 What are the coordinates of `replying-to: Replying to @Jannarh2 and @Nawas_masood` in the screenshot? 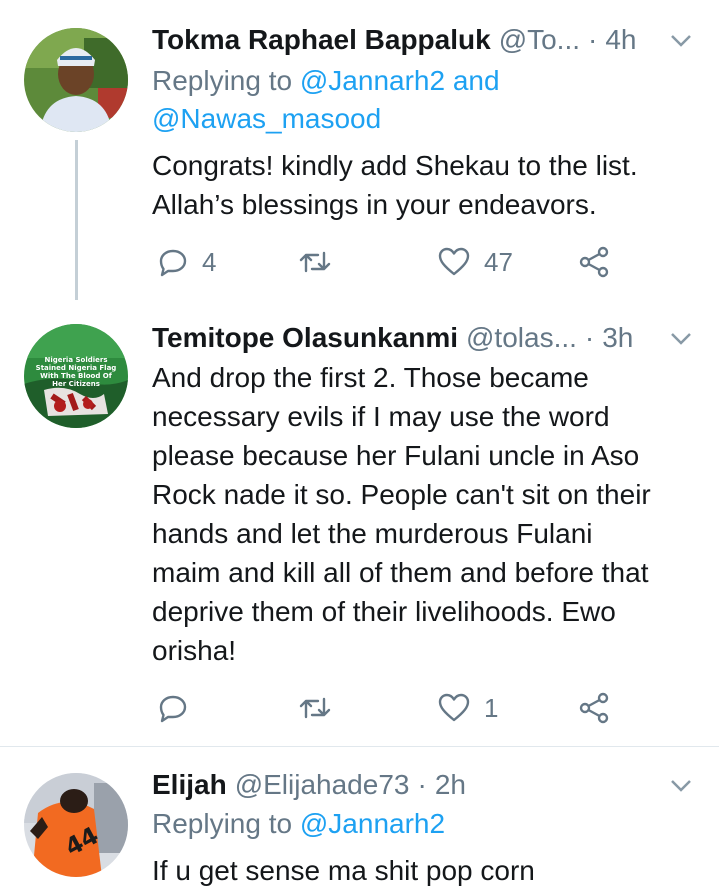 It's located at (326, 100).